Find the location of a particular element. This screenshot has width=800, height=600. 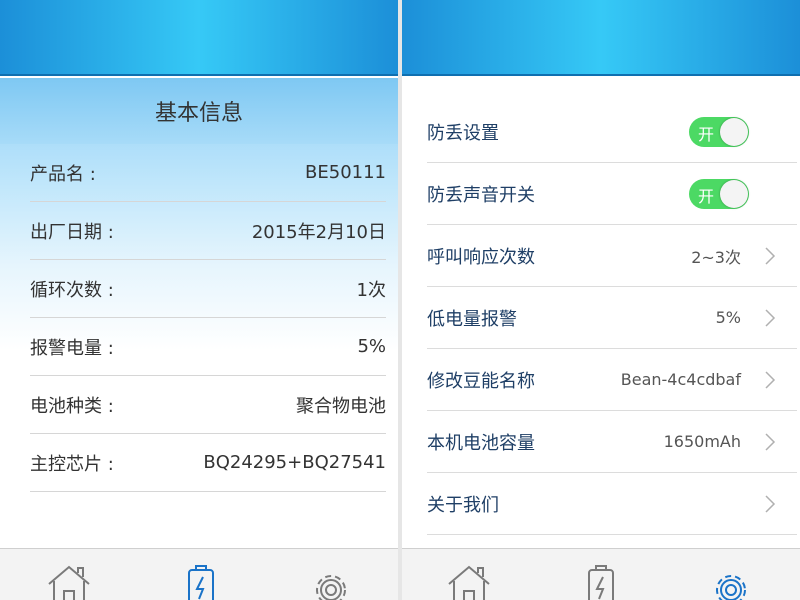

setting-about-us: 关于我们 is located at coordinates (612, 504).